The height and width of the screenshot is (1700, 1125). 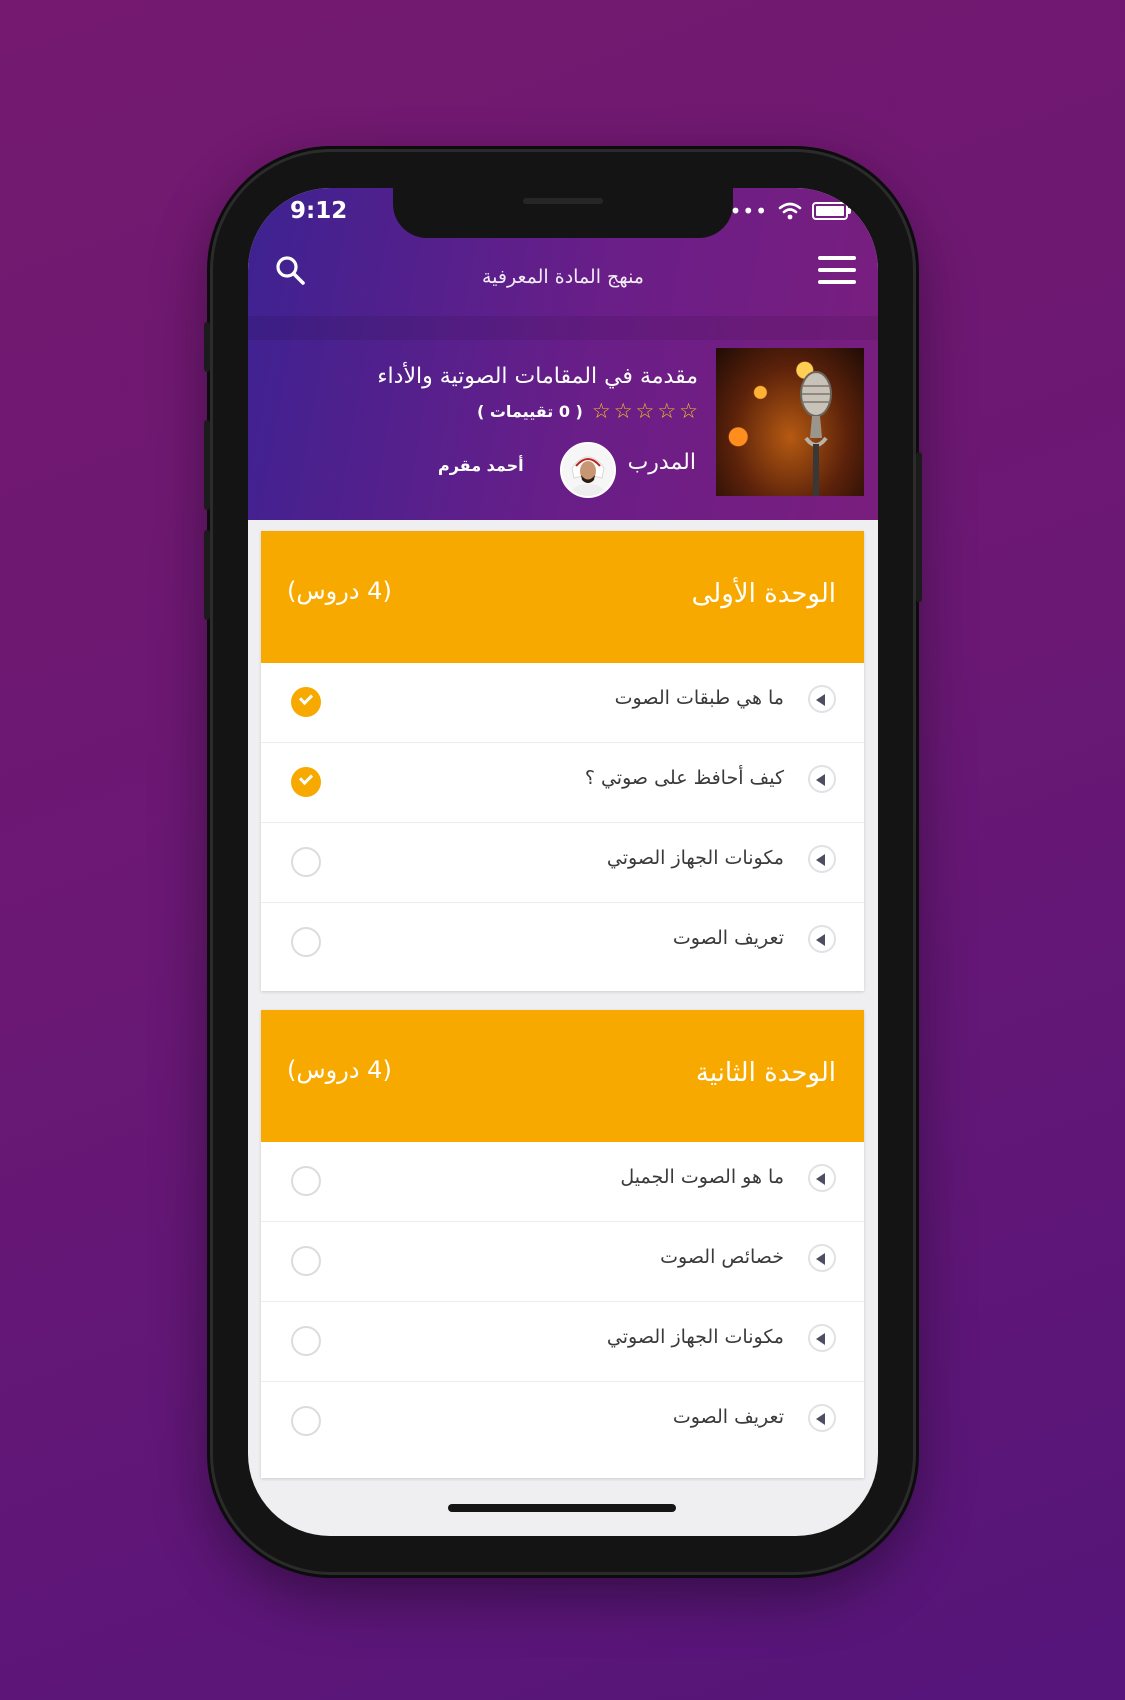 What do you see at coordinates (588, 476) in the screenshot?
I see `person-icon` at bounding box center [588, 476].